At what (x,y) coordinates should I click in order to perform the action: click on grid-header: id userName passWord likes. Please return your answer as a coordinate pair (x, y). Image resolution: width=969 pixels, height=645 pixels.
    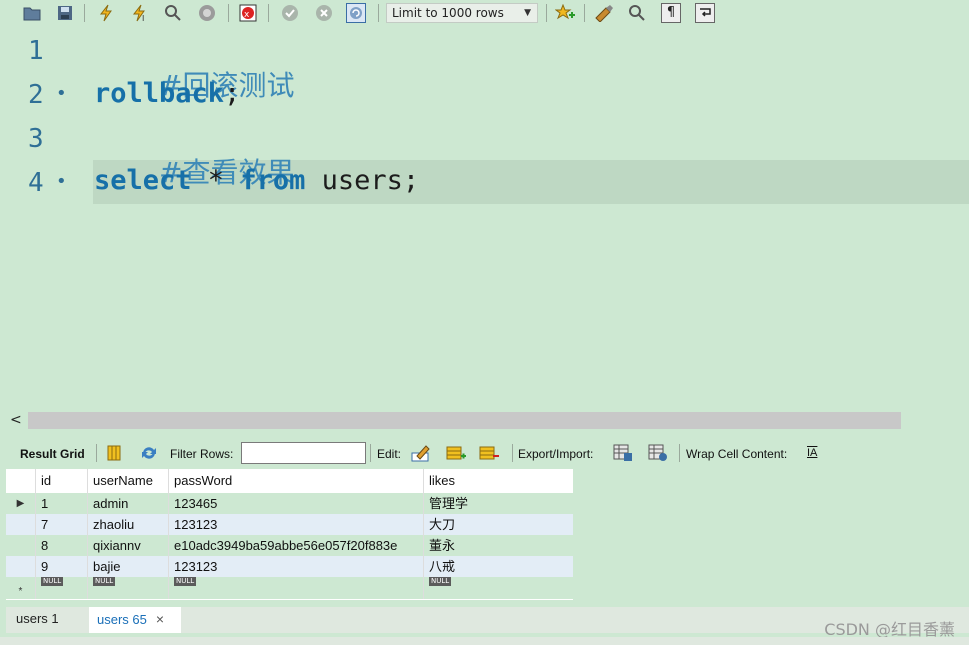
    Looking at the image, I should click on (289, 481).